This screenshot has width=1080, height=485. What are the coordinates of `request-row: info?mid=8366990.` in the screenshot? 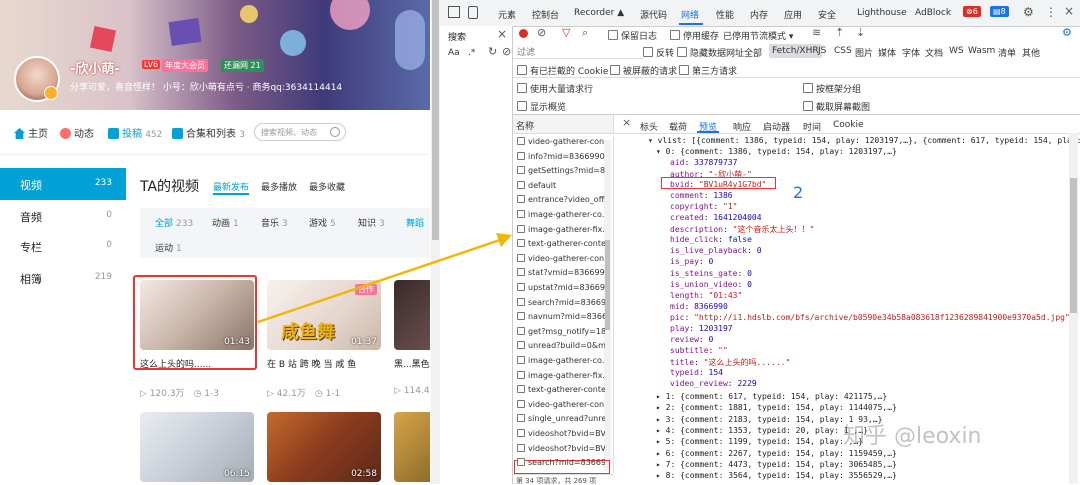 It's located at (559, 159).